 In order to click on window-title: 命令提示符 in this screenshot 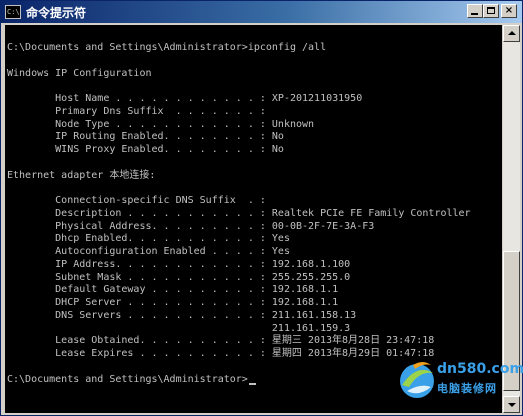, I will do `click(56, 13)`.